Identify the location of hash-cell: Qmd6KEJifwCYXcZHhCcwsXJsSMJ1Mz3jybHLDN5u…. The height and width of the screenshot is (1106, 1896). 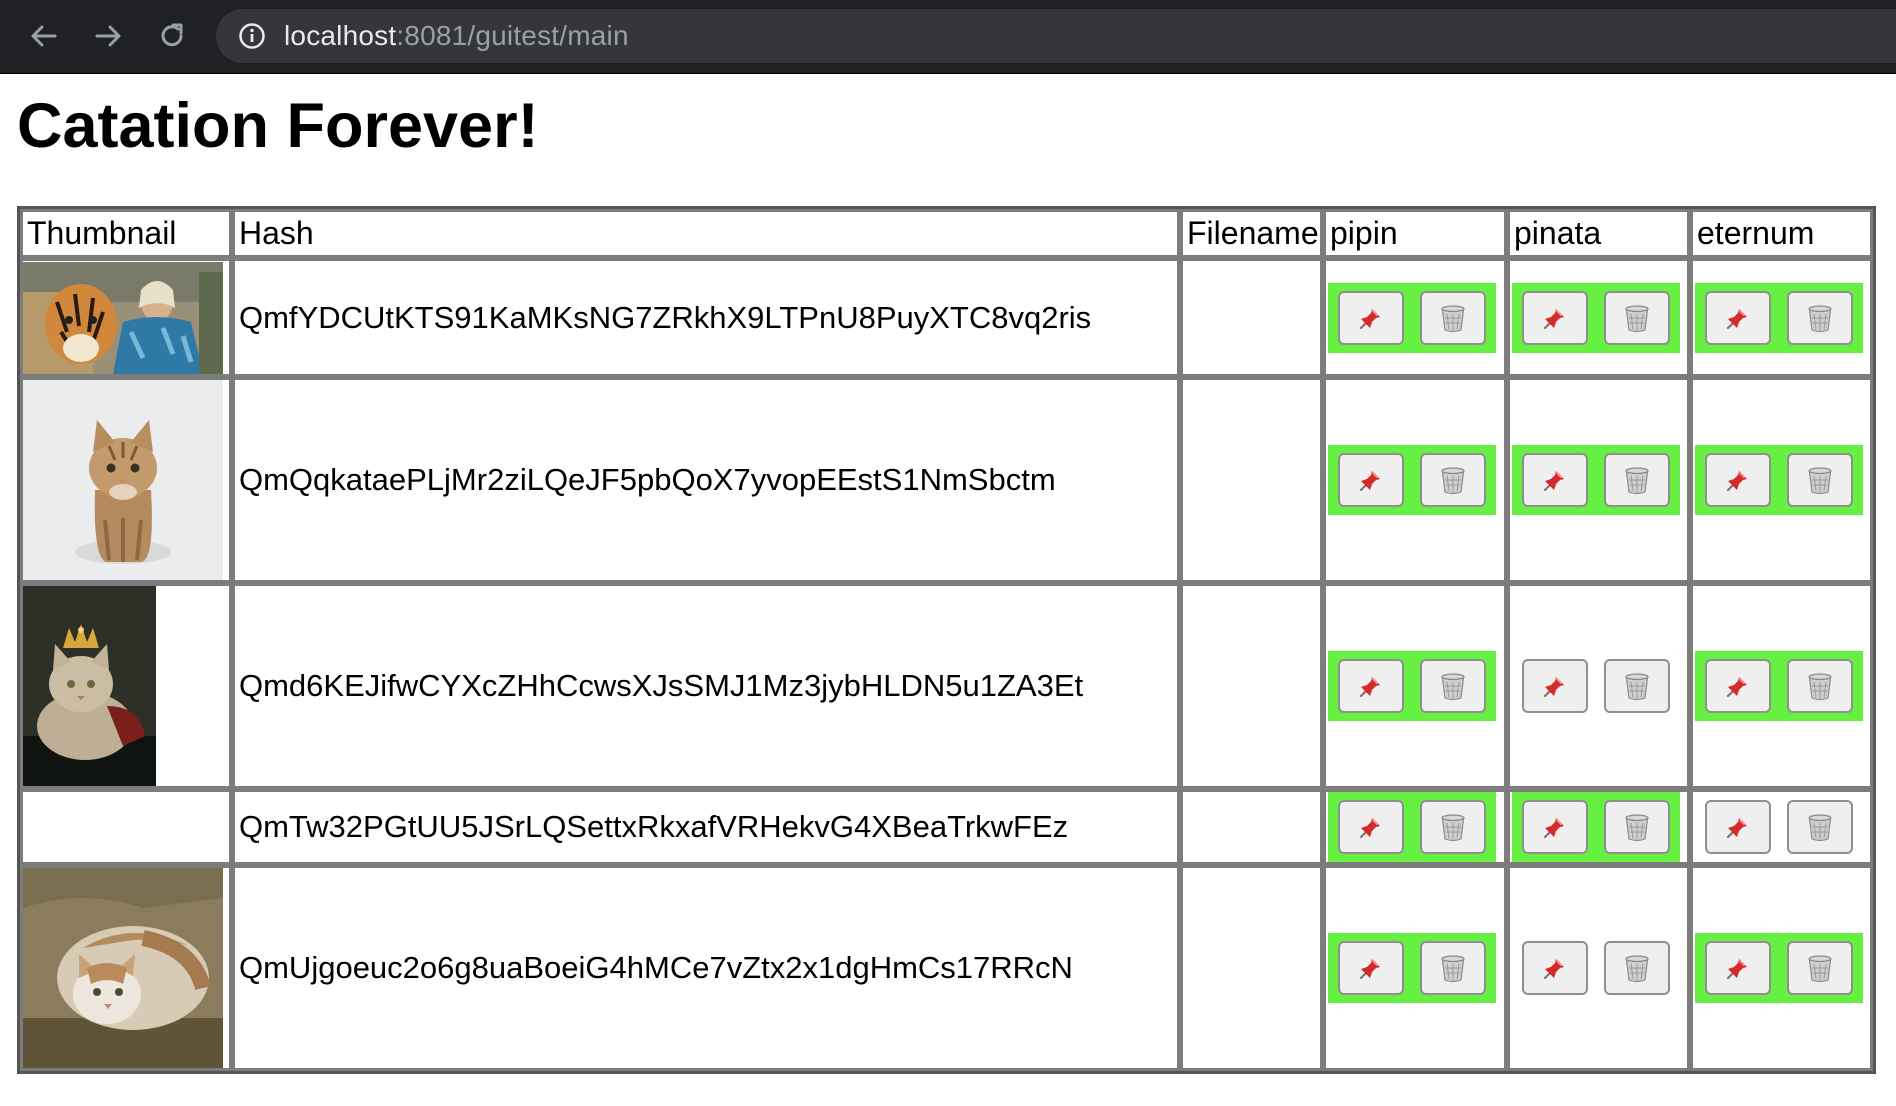
(706, 686).